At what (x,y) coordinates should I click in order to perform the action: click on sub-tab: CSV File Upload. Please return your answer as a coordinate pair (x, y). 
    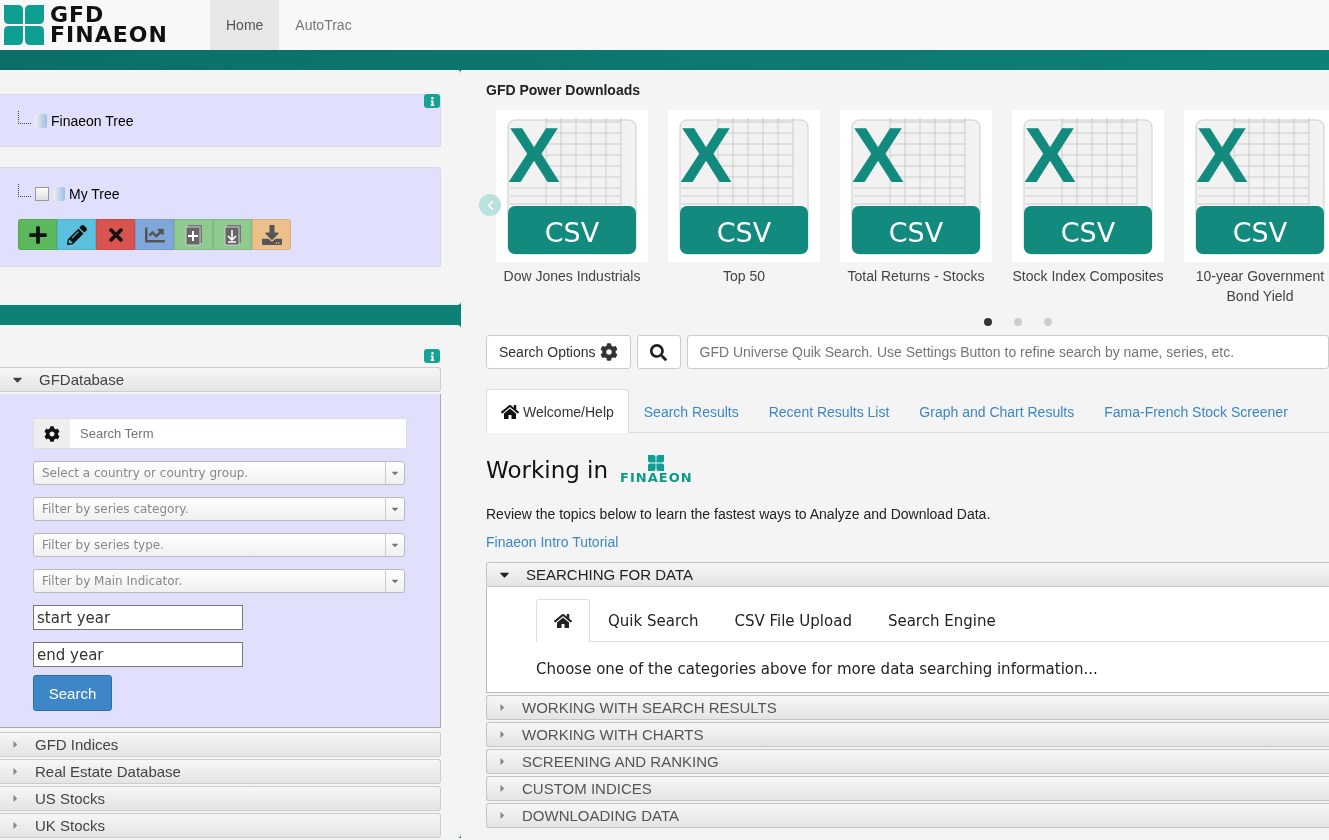
    Looking at the image, I should click on (793, 620).